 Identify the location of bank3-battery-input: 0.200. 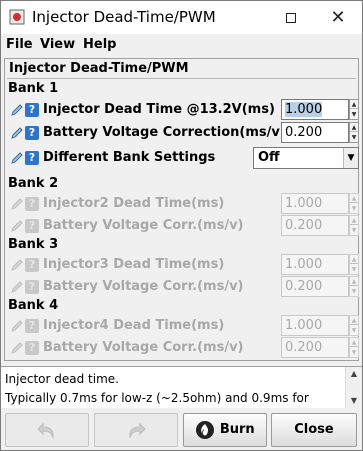
(315, 286).